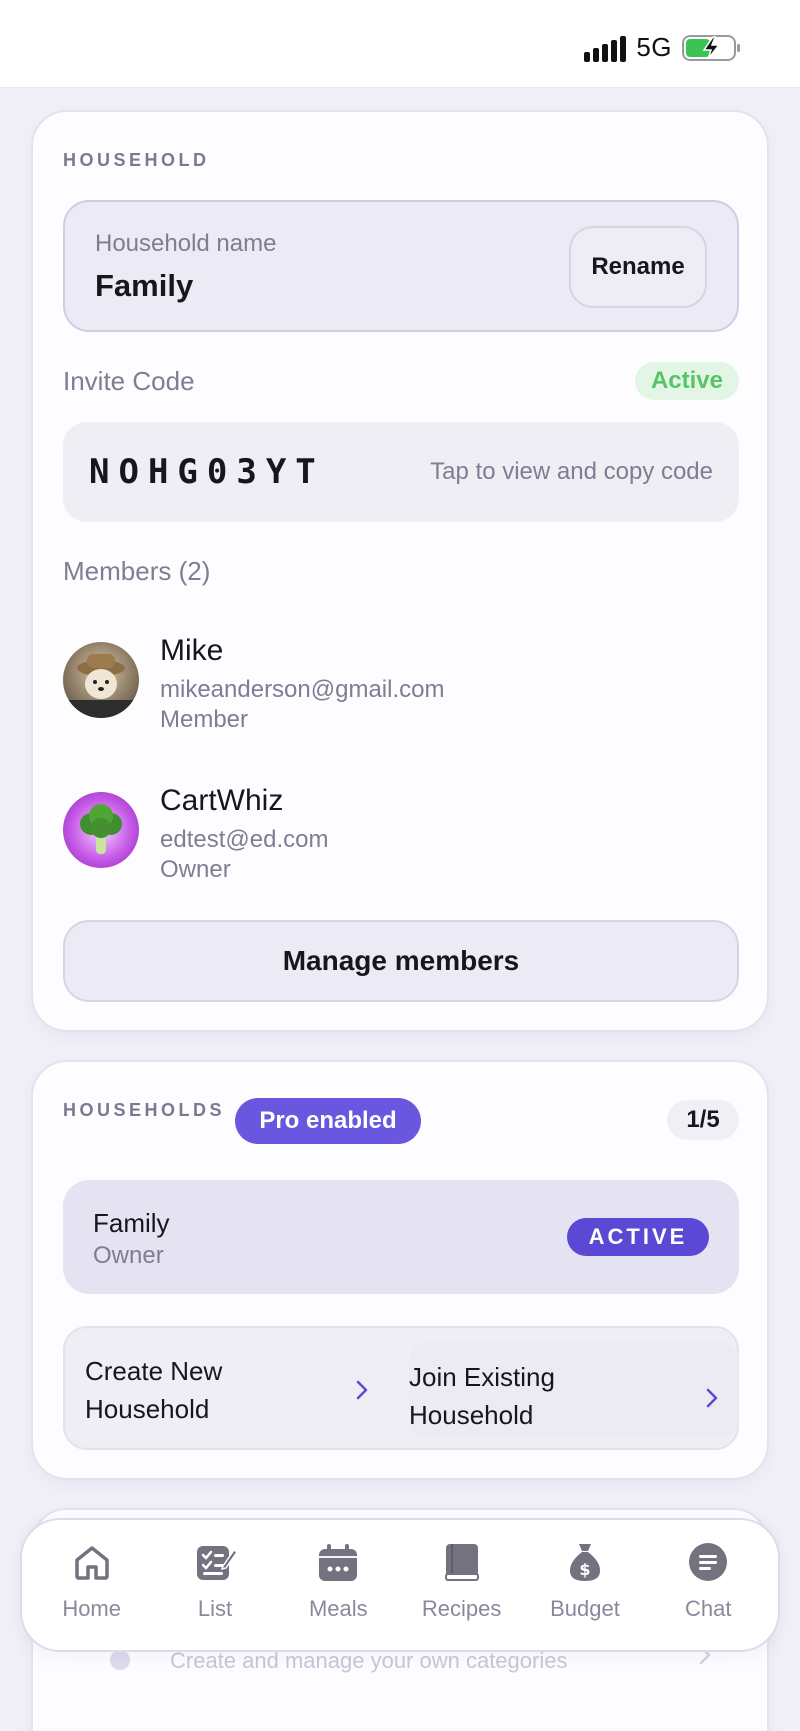  Describe the element at coordinates (401, 961) in the screenshot. I see `manage-members-button: Manage members` at that location.